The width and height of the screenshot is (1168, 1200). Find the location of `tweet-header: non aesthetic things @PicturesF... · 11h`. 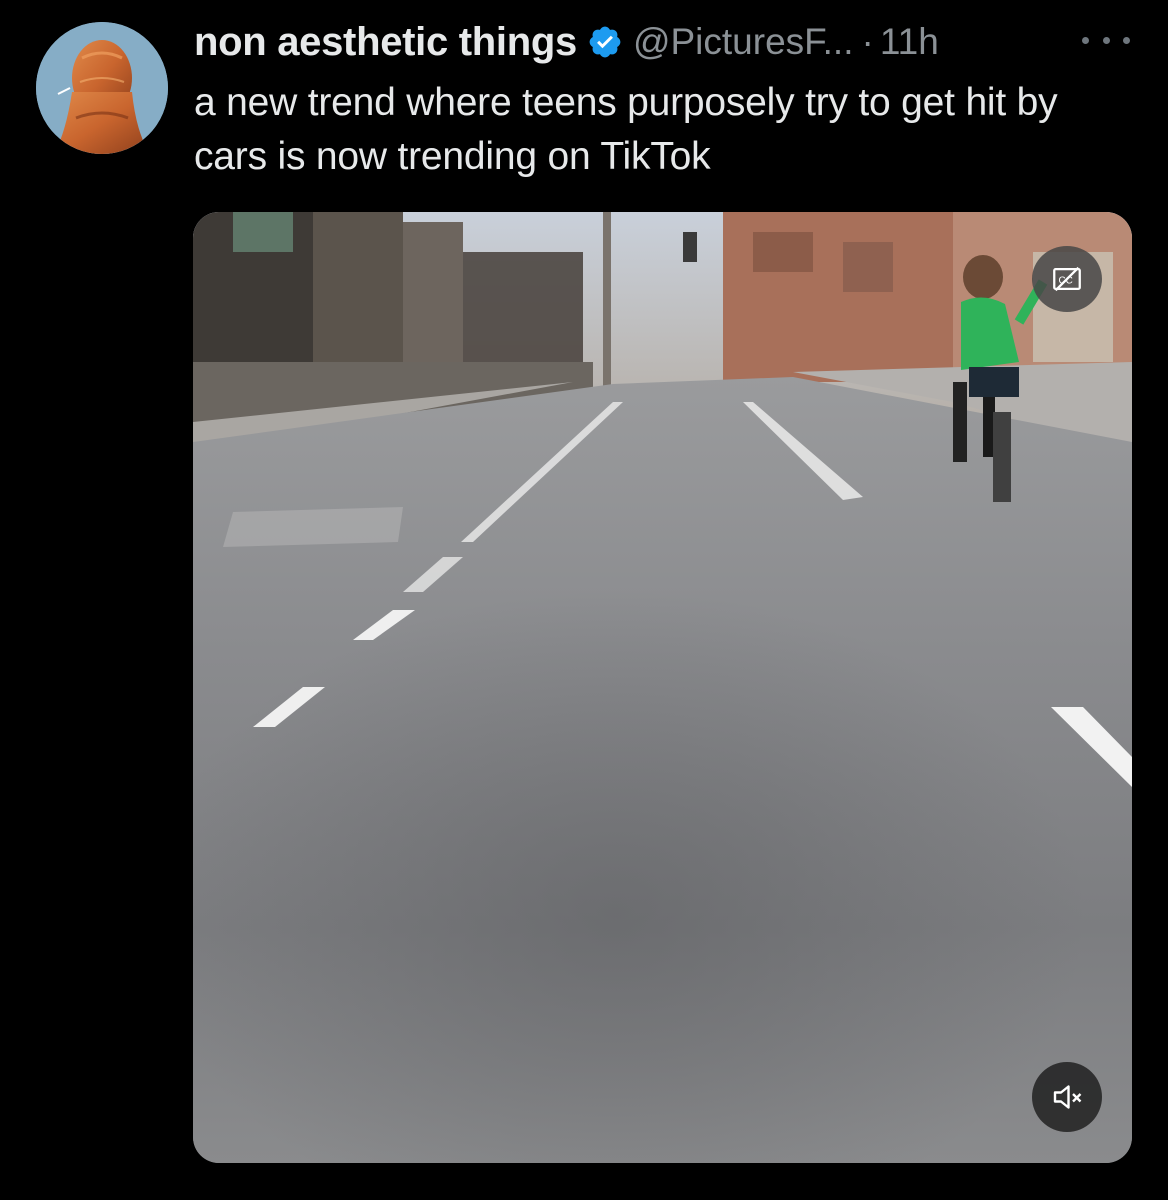

tweet-header: non aesthetic things @PicturesF... · 11h is located at coordinates (566, 42).